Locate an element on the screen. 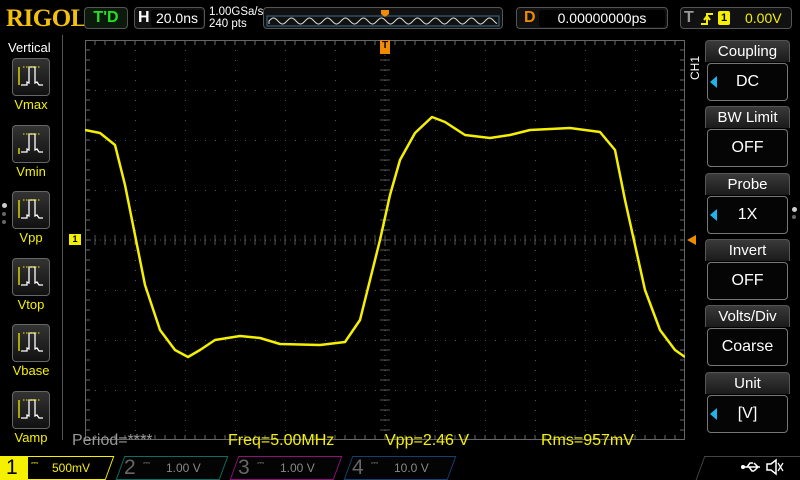 The height and width of the screenshot is (480, 800). overview-waveform is located at coordinates (383, 18).